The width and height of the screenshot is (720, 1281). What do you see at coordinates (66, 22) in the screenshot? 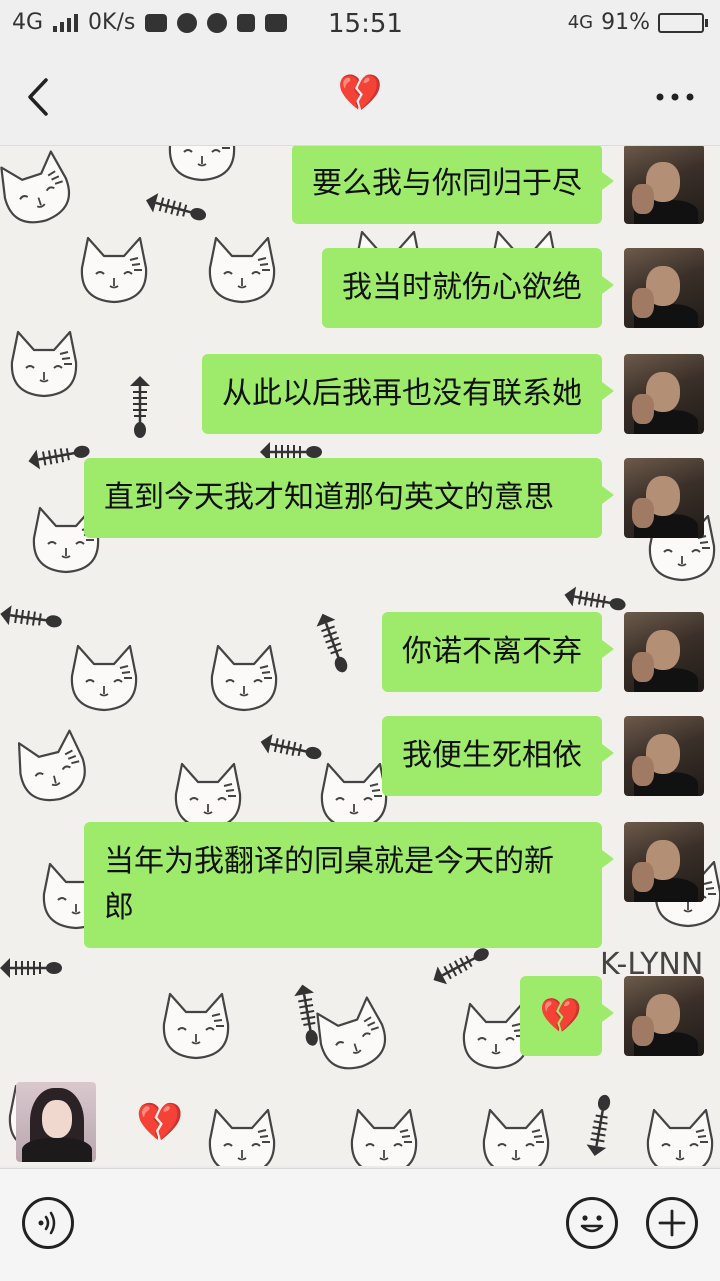
I see `signal-icon` at bounding box center [66, 22].